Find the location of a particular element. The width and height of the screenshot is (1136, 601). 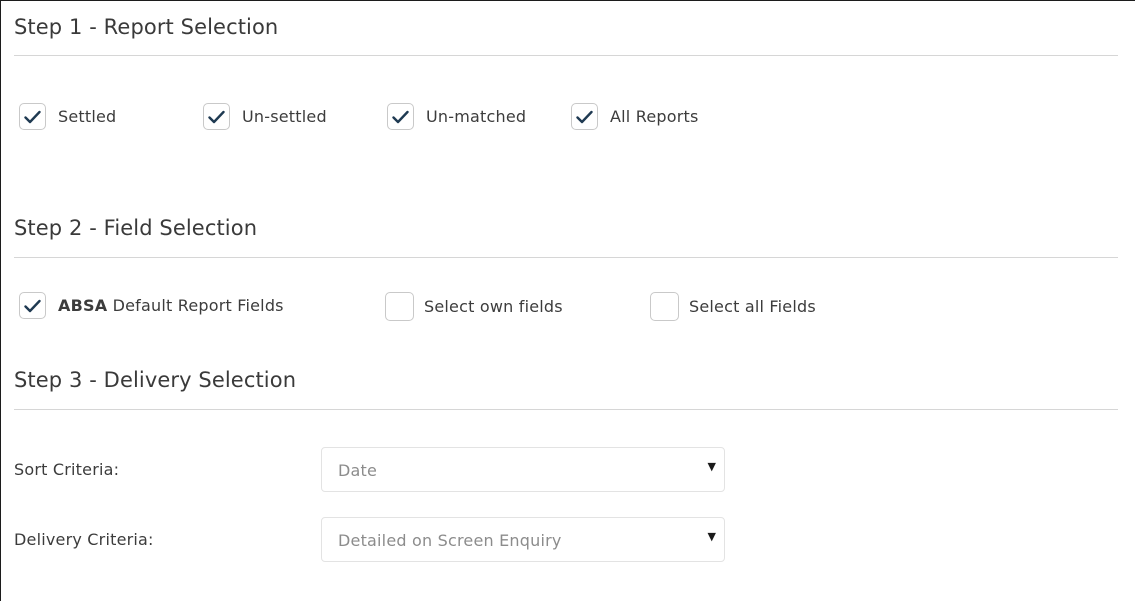

checkbox-all-reports: All Reports is located at coordinates (635, 116).